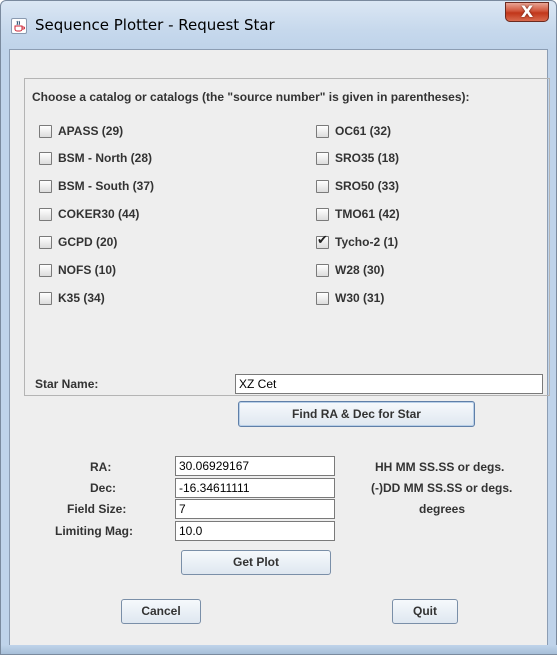 Image resolution: width=557 pixels, height=655 pixels. Describe the element at coordinates (322, 298) in the screenshot. I see `checkbox-right-6: ✔` at that location.